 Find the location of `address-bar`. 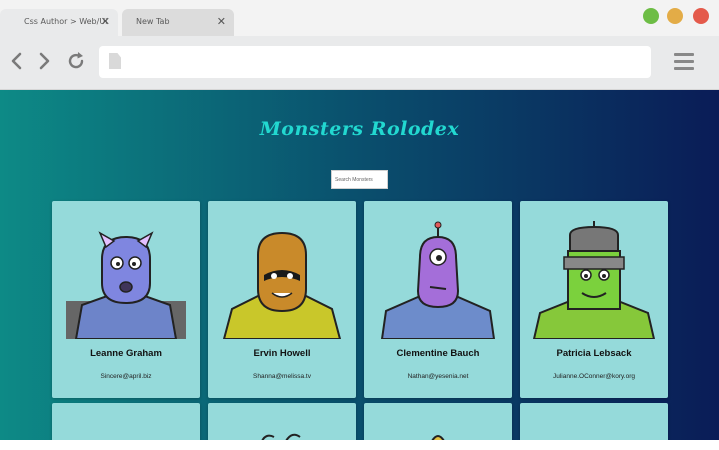

address-bar is located at coordinates (375, 62).